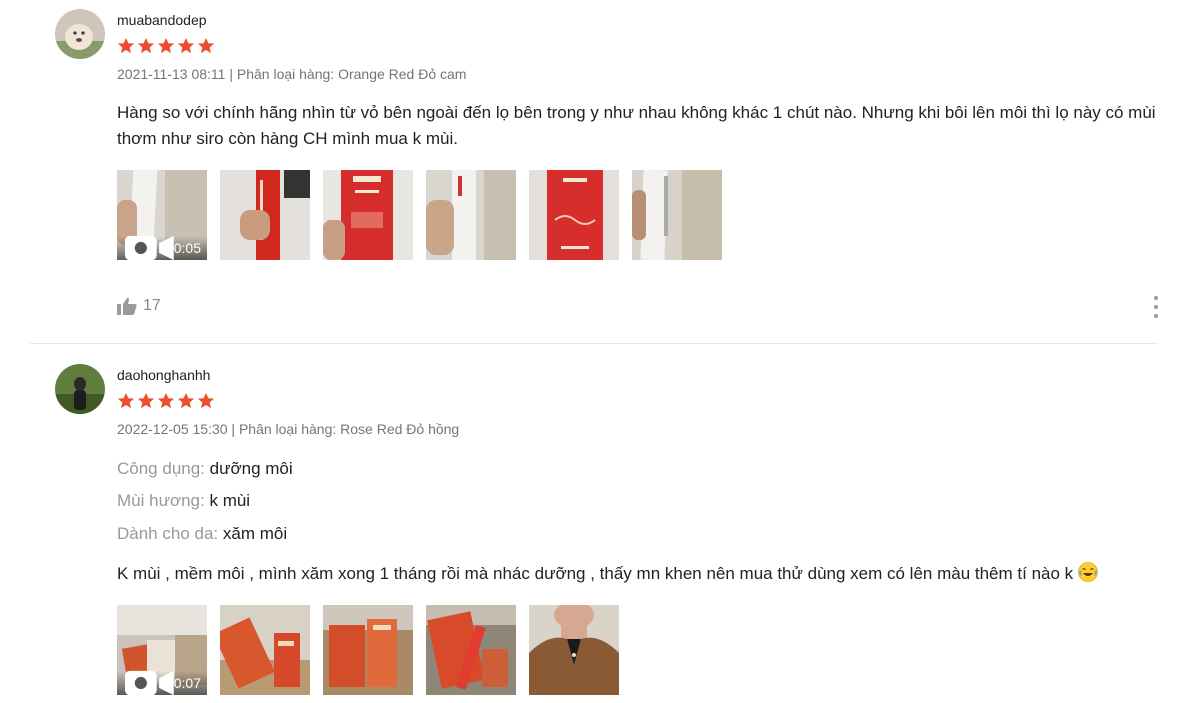 The width and height of the screenshot is (1185, 703). I want to click on review-video-thumbnail: 0:05, so click(162, 215).